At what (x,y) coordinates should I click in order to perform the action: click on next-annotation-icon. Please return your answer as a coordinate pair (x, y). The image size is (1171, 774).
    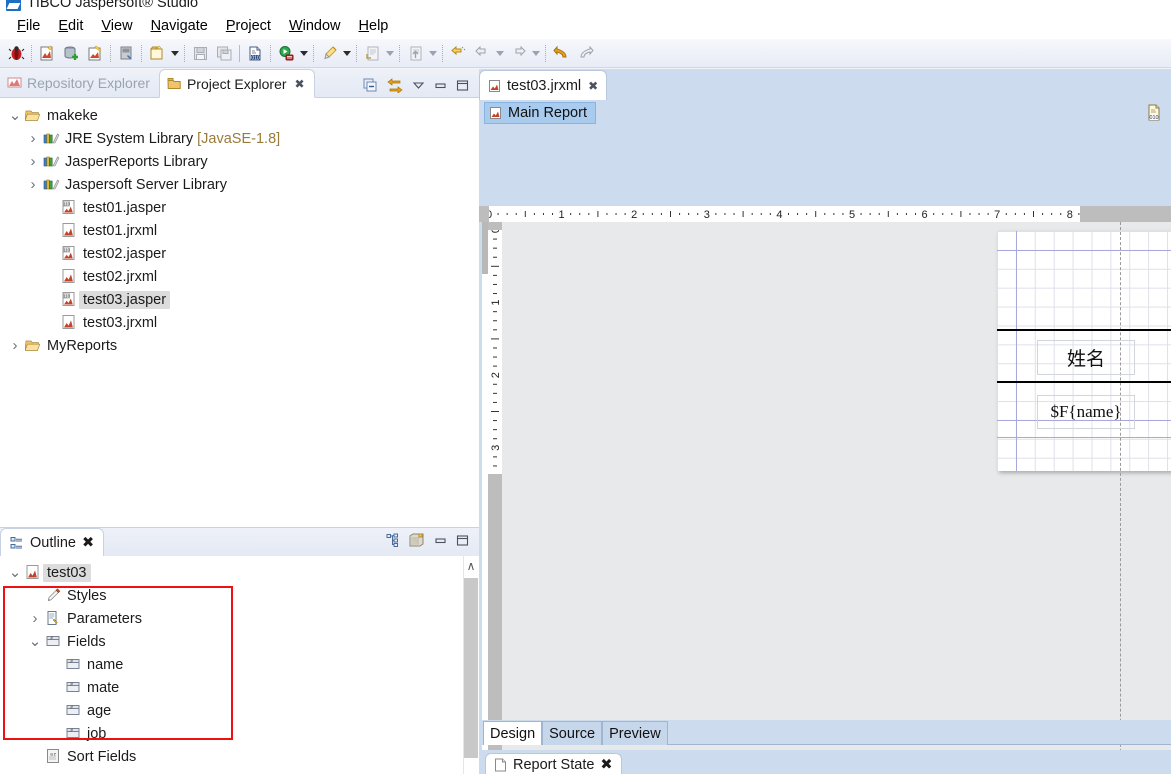
    Looking at the image, I should click on (458, 53).